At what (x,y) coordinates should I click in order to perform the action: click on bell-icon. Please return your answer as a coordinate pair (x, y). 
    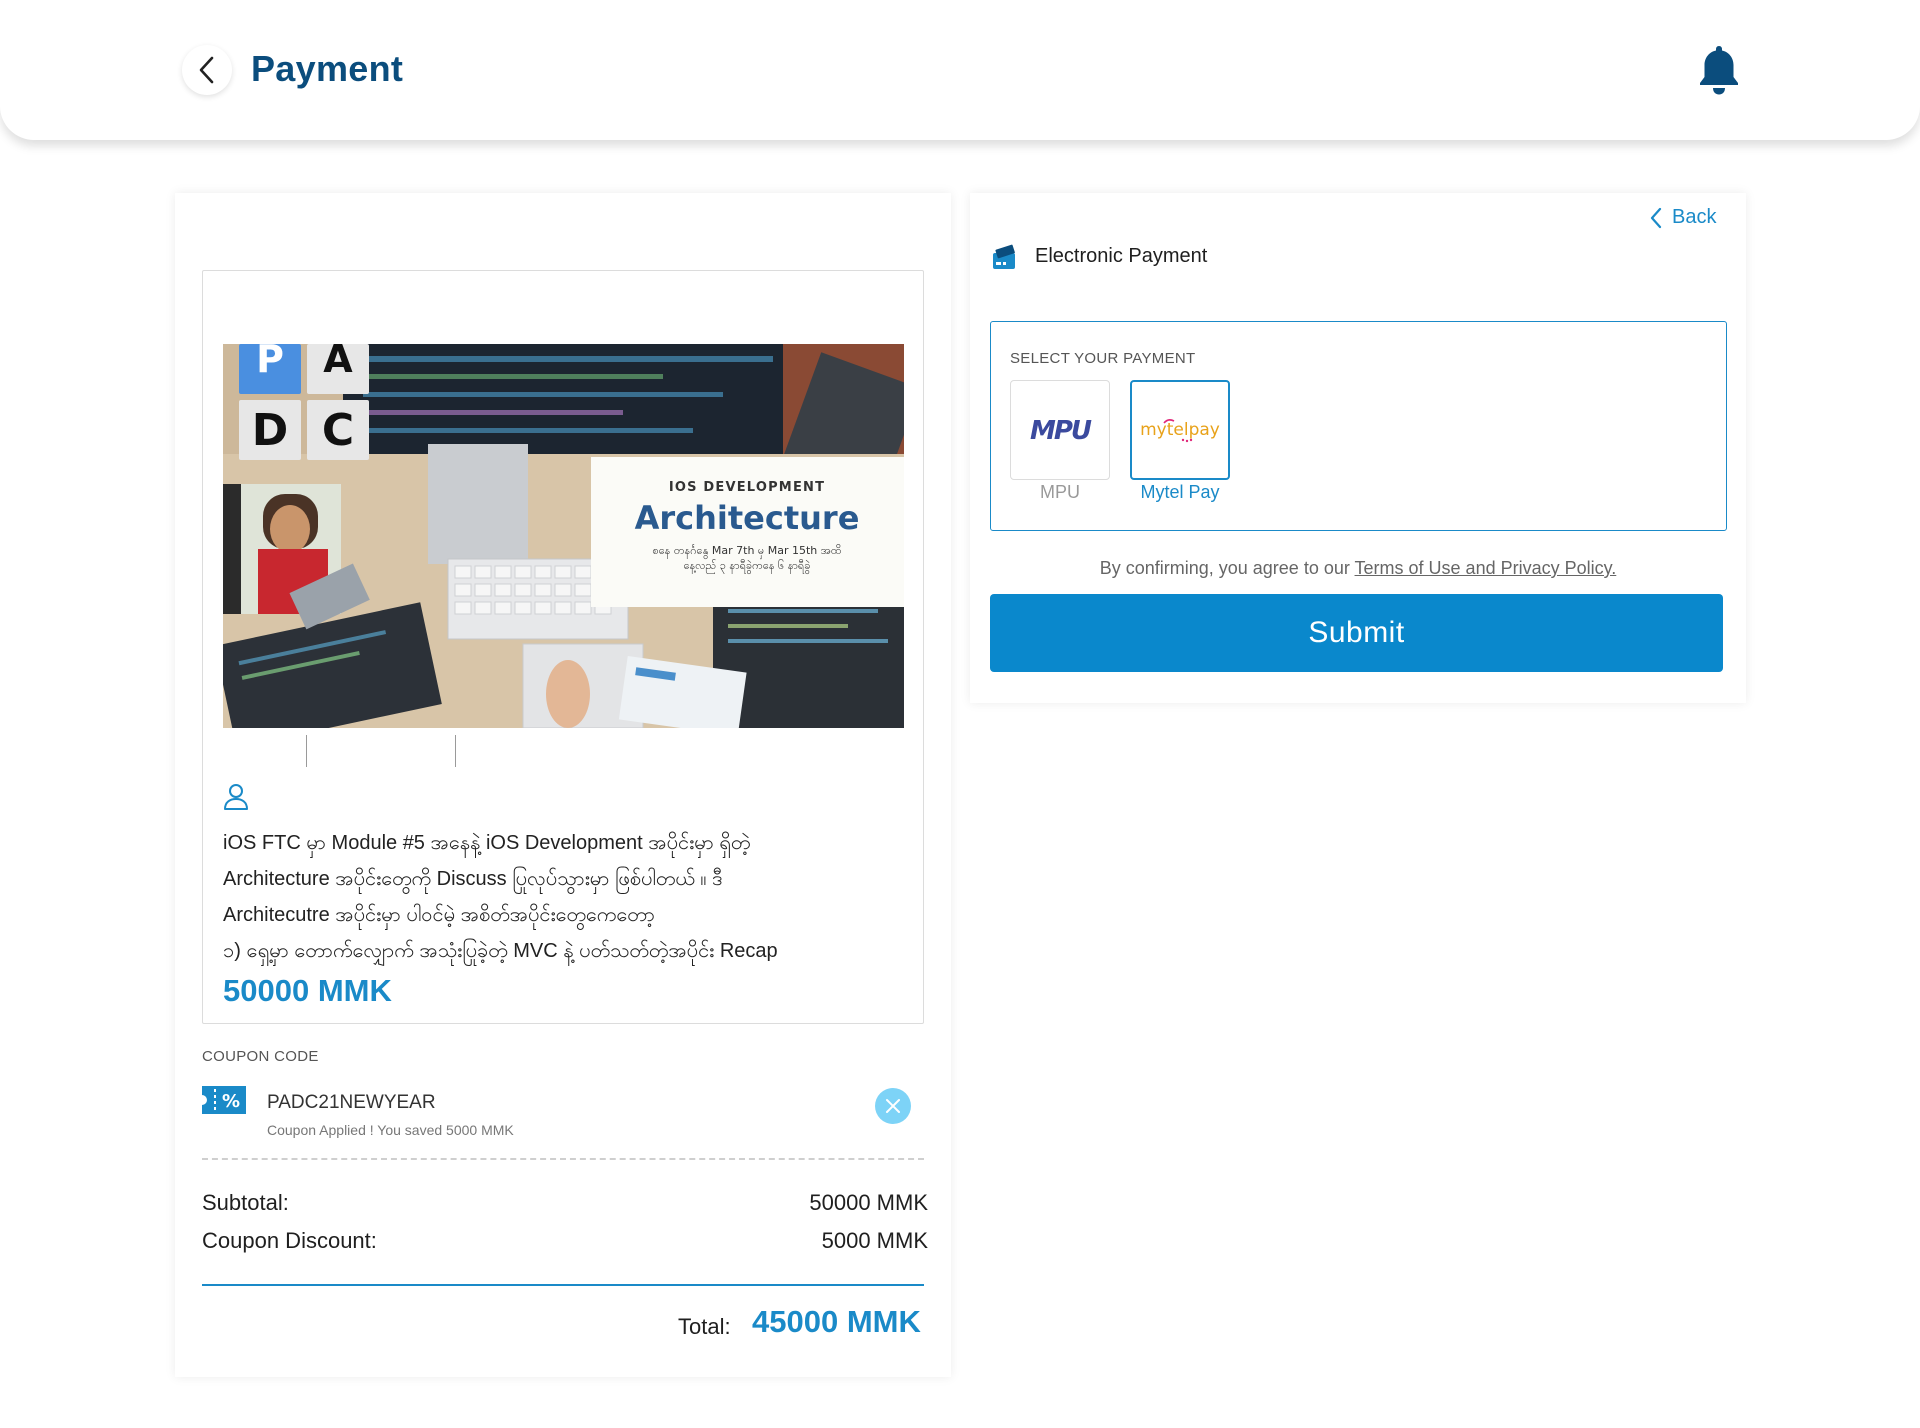
    Looking at the image, I should click on (1719, 70).